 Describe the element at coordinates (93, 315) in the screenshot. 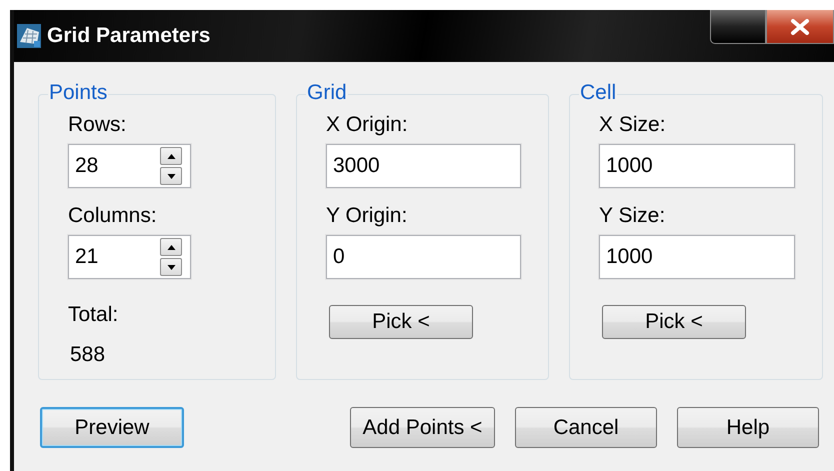

I see `field-label: Total:` at that location.